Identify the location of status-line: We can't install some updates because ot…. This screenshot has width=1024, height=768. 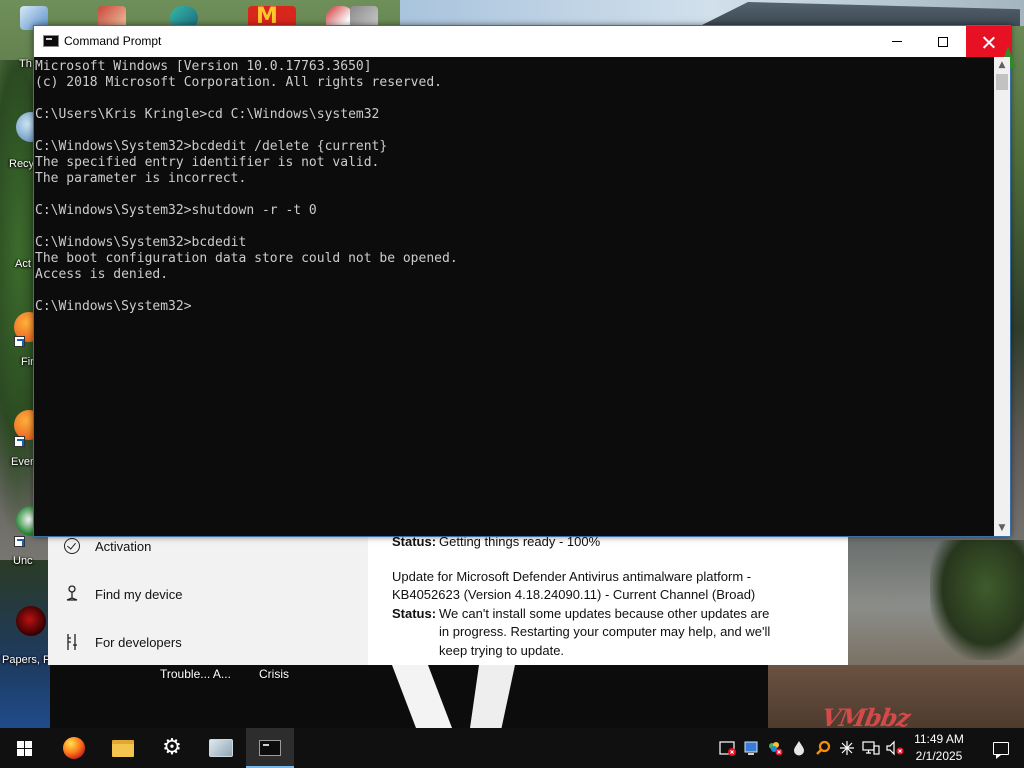
(604, 613).